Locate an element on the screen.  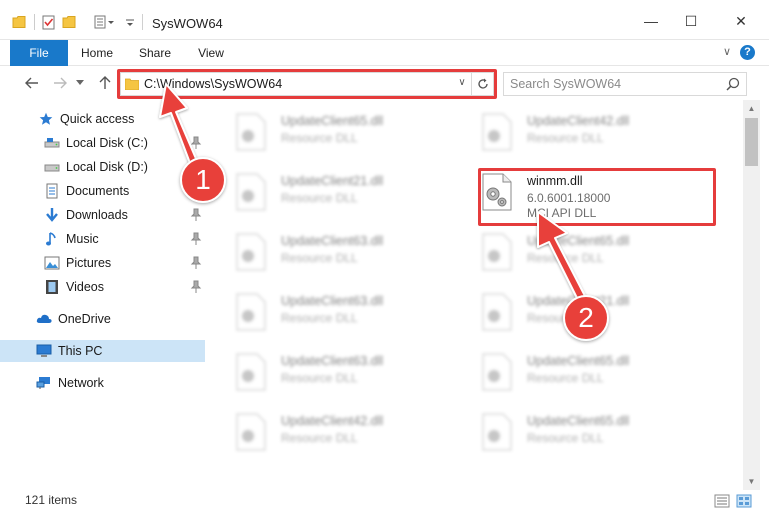
sidebar-item-label: Videos is located at coordinates (85, 287).